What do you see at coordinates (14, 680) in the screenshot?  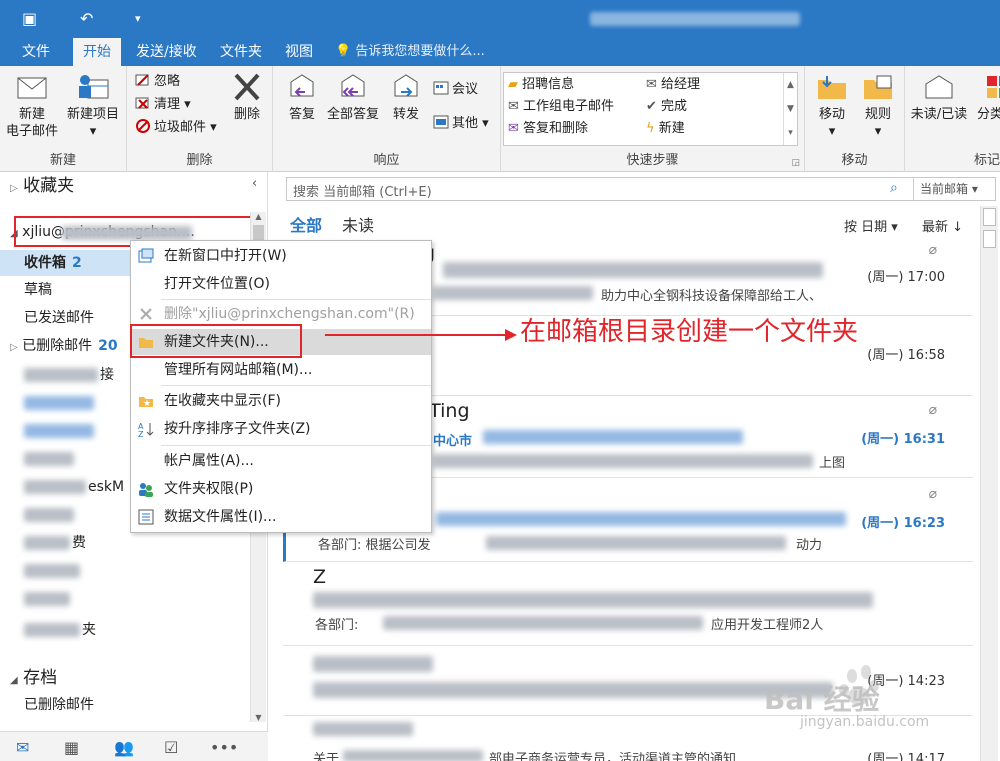 I see `collapse-triangle-icon: ◢` at bounding box center [14, 680].